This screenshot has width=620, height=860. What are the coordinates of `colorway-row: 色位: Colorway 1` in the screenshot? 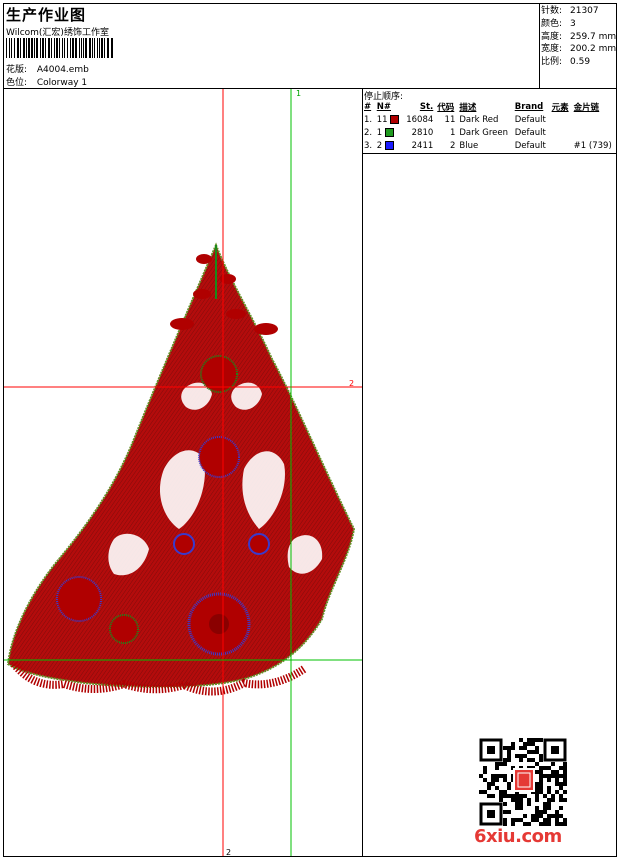 It's located at (46, 81).